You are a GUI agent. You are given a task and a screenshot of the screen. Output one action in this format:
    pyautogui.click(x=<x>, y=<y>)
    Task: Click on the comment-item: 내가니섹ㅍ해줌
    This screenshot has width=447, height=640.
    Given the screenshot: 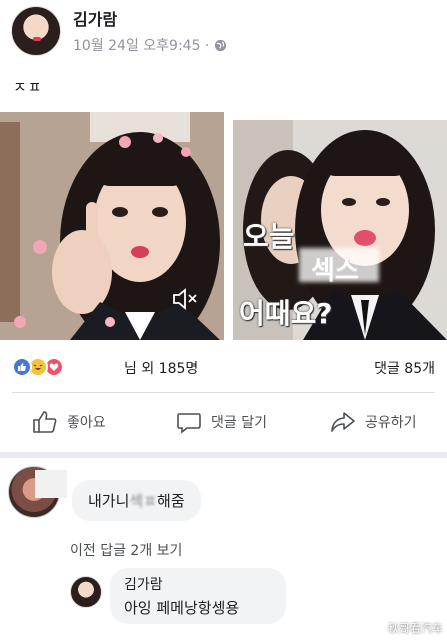 What is the action you would take?
    pyautogui.click(x=223, y=497)
    